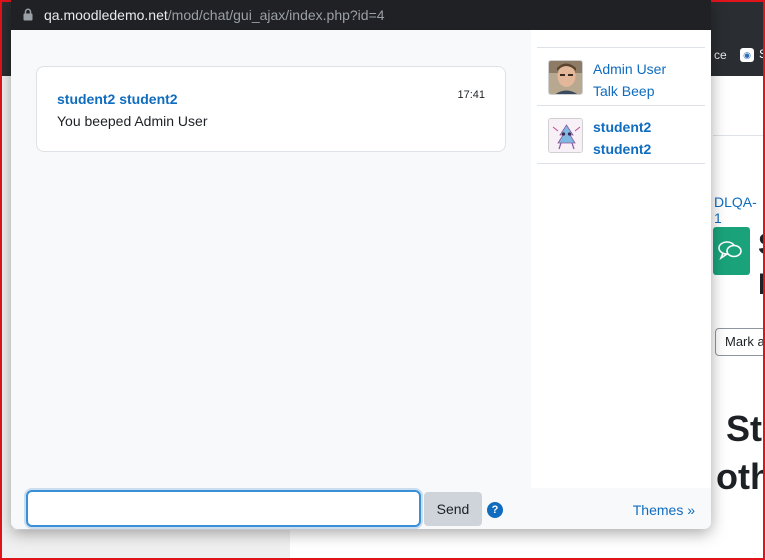  I want to click on url-path: /mod/chat/gui_ajax/index.php?id=4, so click(276, 15).